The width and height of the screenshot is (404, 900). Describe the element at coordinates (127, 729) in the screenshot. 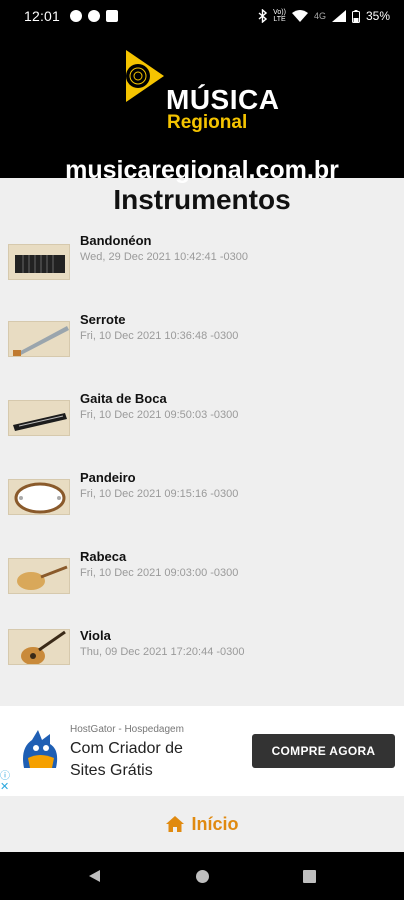

I see `ad-brand: HostGator - Hospedagem` at that location.